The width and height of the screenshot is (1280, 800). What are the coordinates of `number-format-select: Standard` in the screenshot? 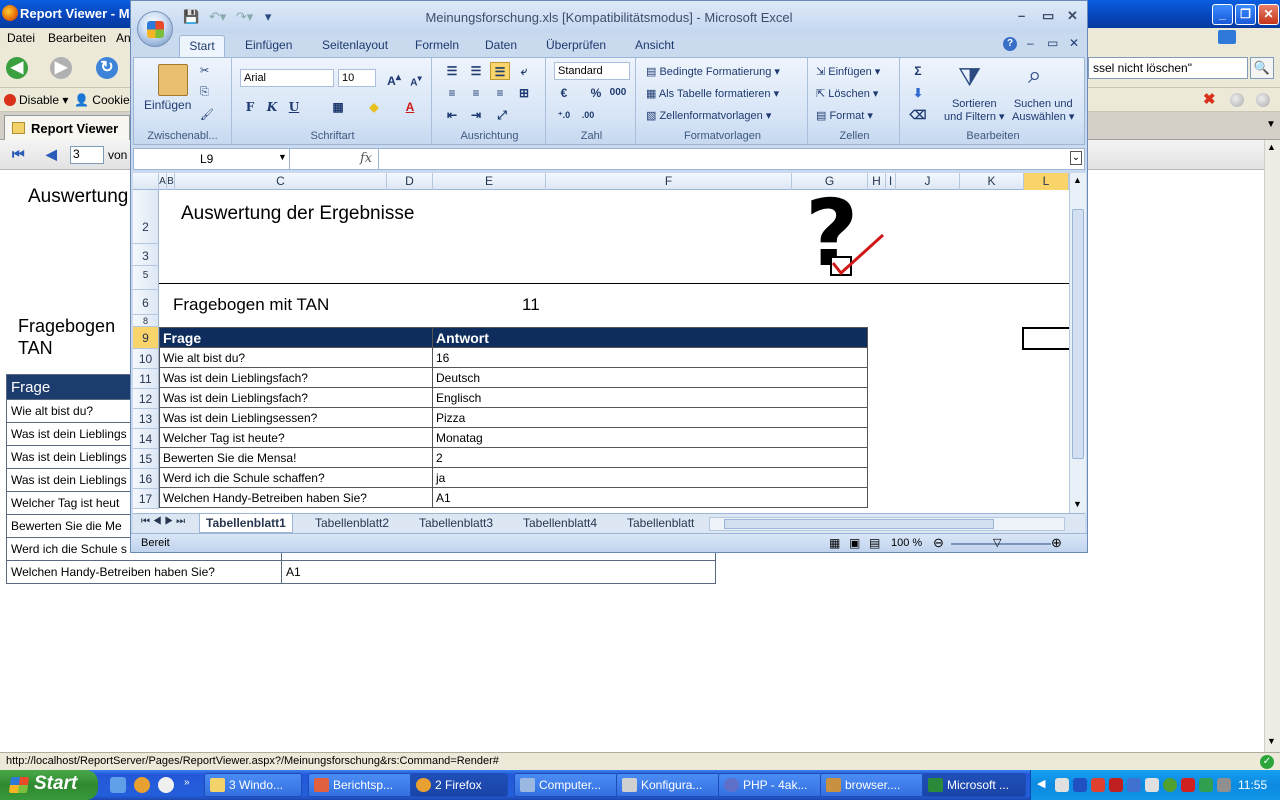 It's located at (592, 71).